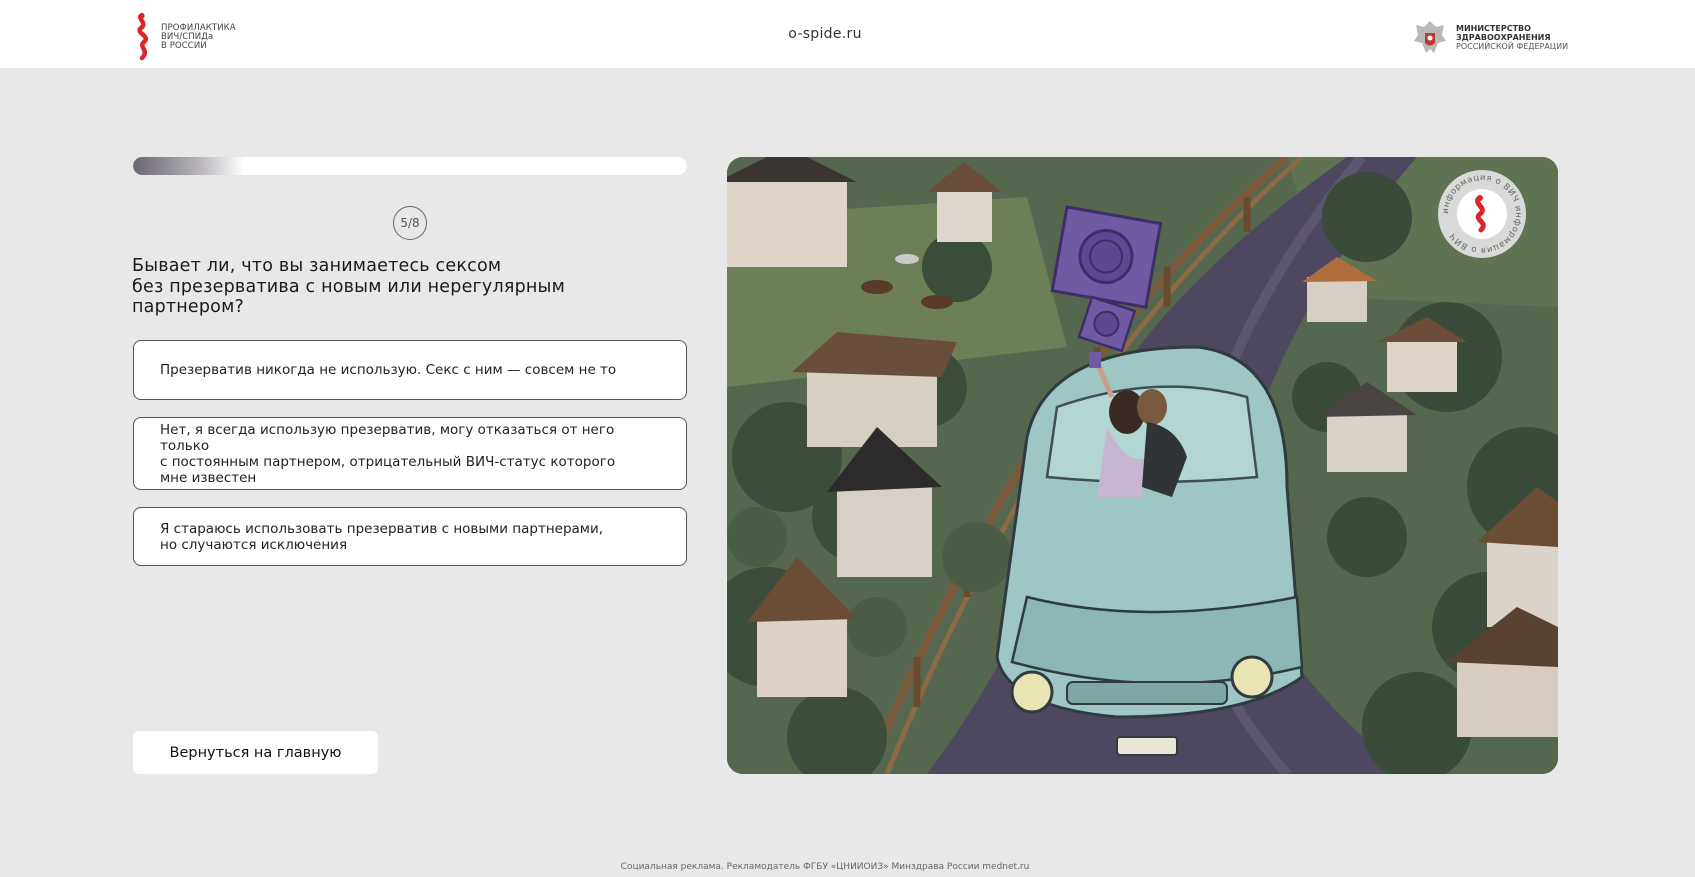  I want to click on logo-right-line2: ЗДРАВООХРАНЕНИЯ, so click(1503, 37).